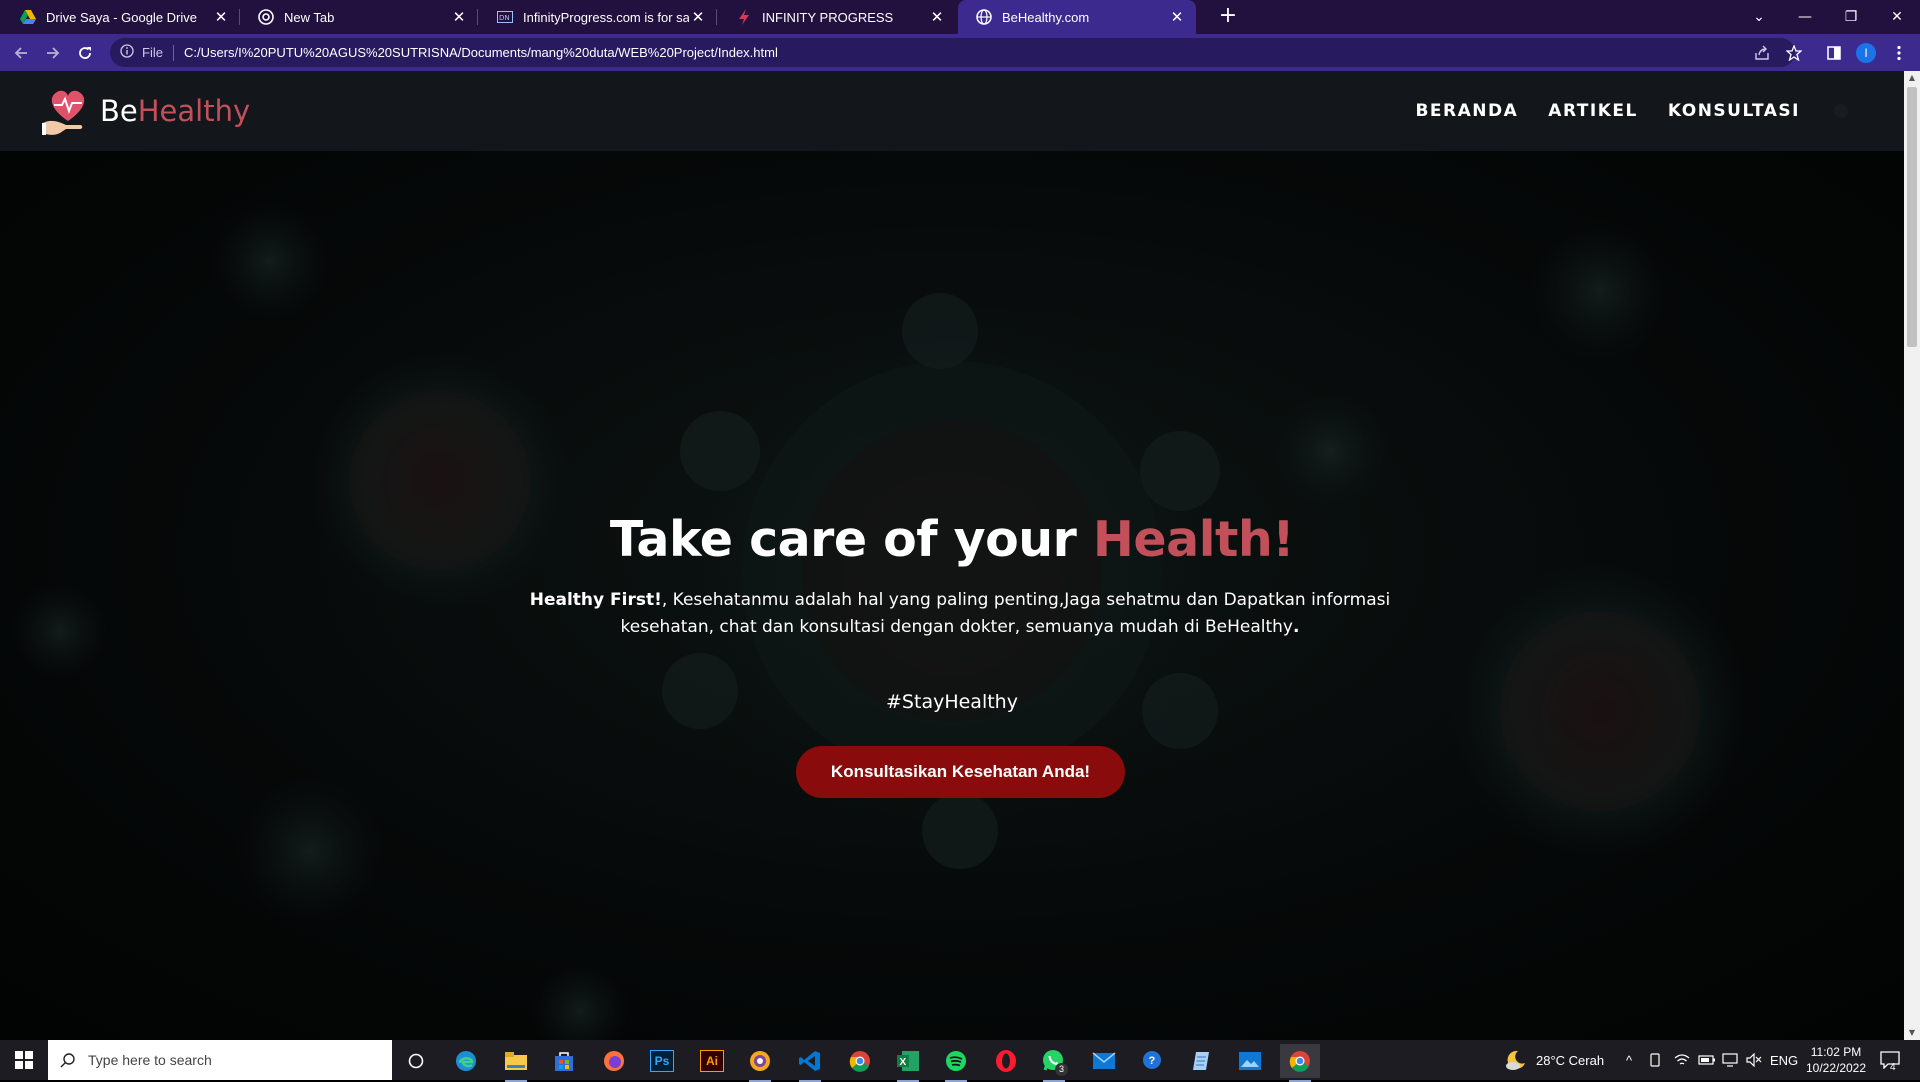 Image resolution: width=1920 pixels, height=1082 pixels. I want to click on clock-date: 10/22/2022, so click(1836, 1068).